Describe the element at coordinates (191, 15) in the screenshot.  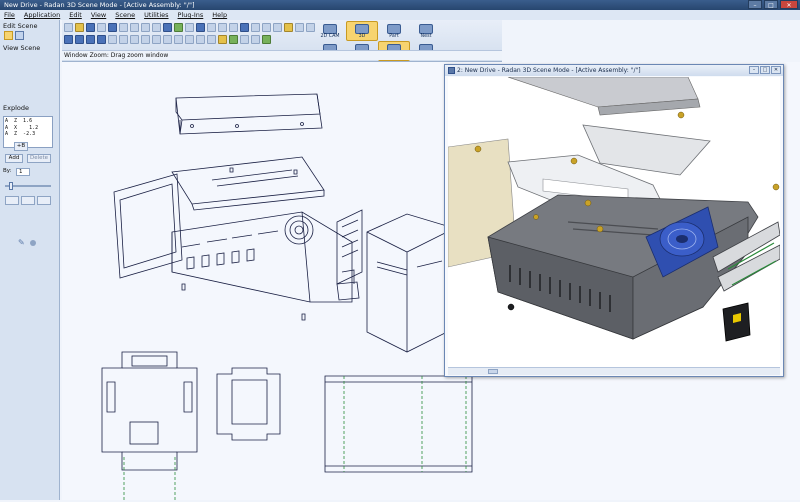
I see `menu-plugins: Plug-Ins` at that location.